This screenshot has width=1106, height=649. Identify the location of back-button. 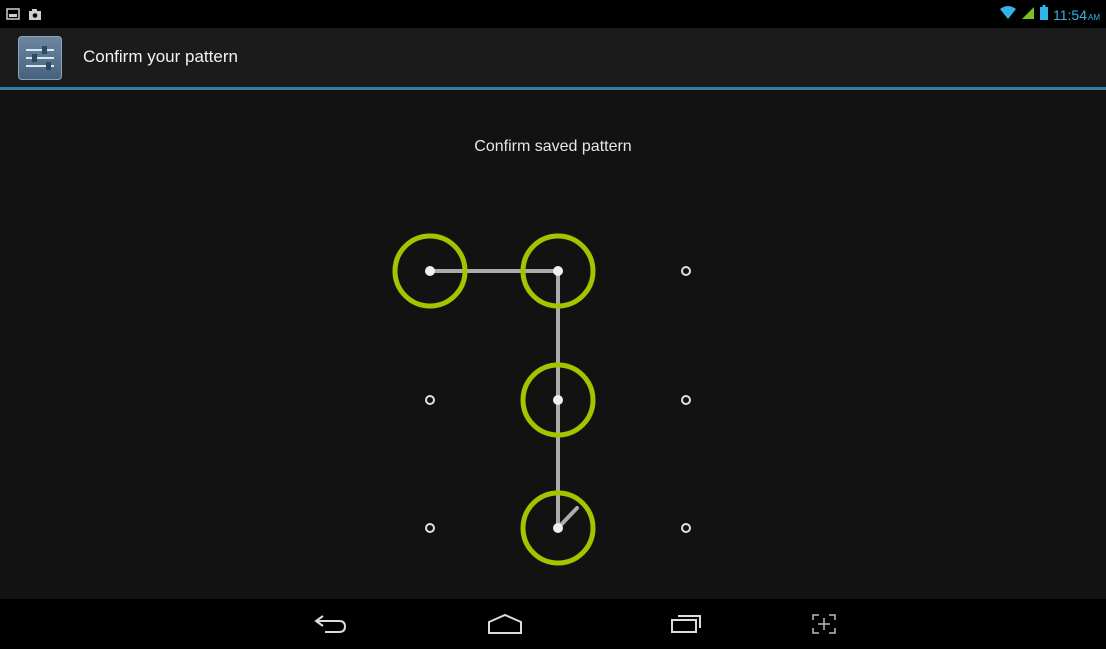
(331, 624).